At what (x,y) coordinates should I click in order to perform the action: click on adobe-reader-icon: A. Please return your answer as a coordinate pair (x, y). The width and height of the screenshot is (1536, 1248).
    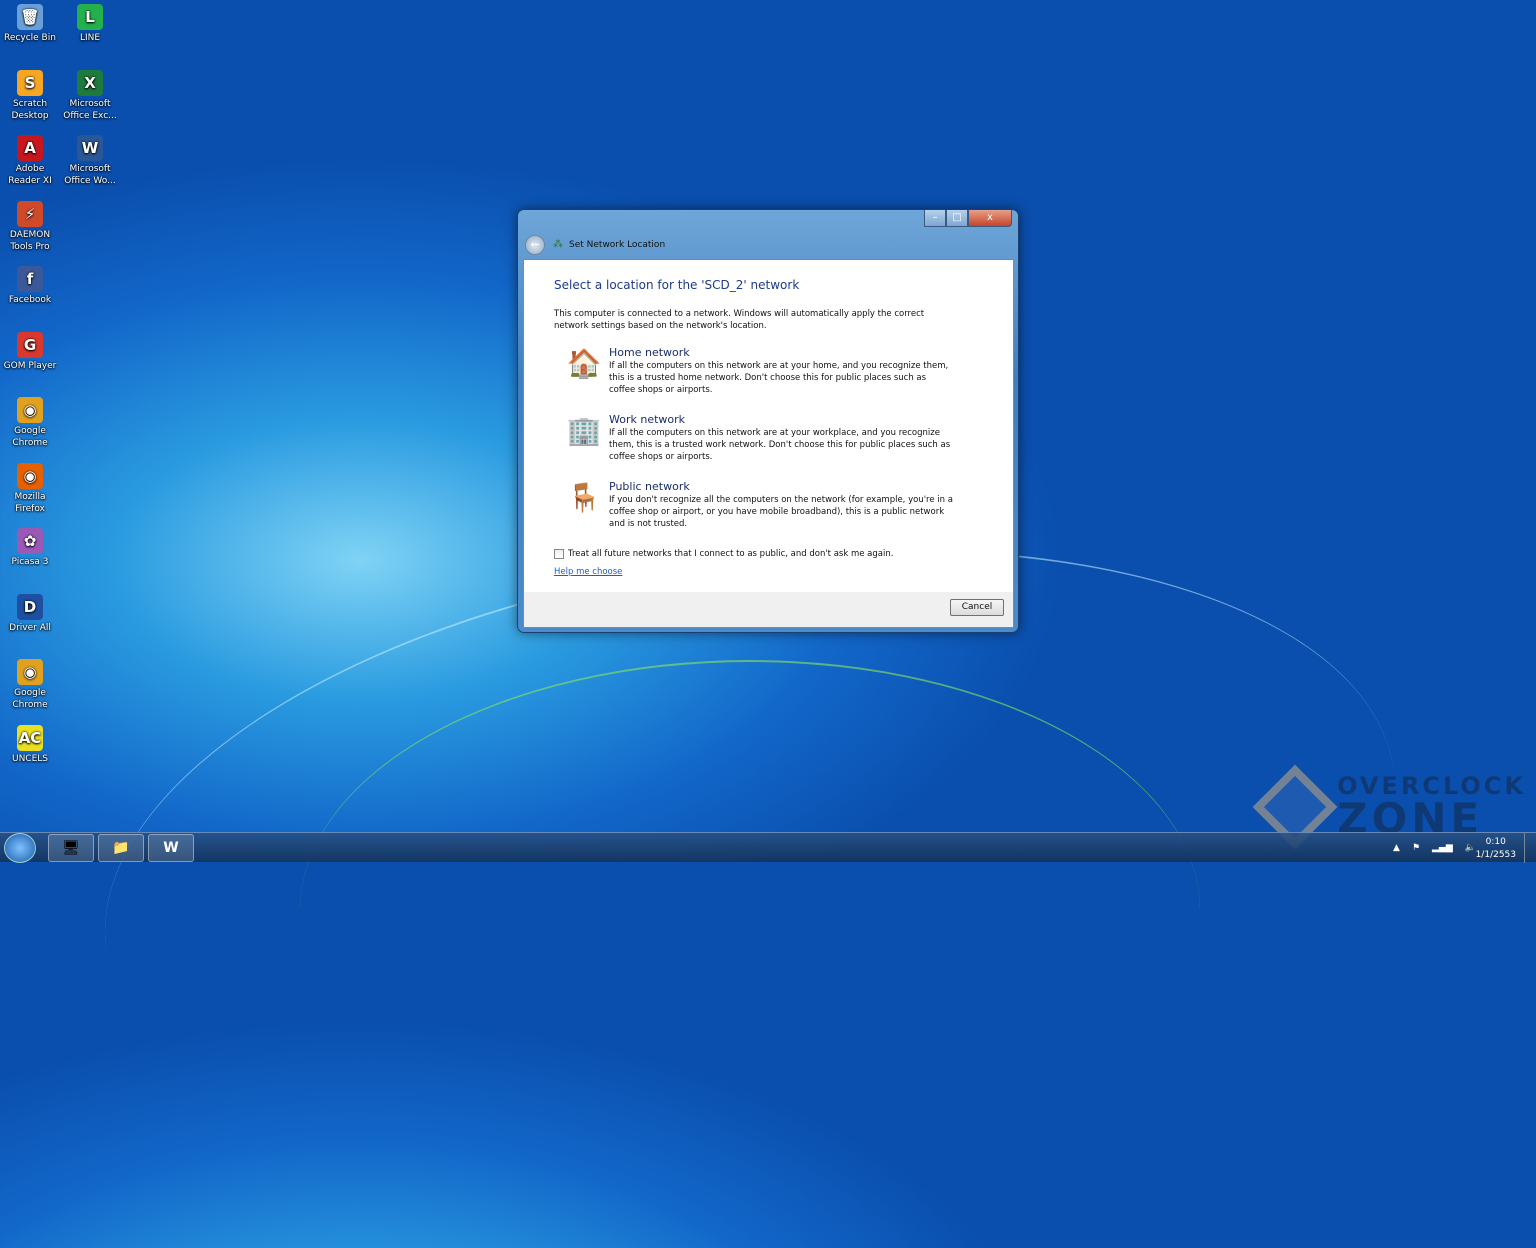
    Looking at the image, I should click on (30, 148).